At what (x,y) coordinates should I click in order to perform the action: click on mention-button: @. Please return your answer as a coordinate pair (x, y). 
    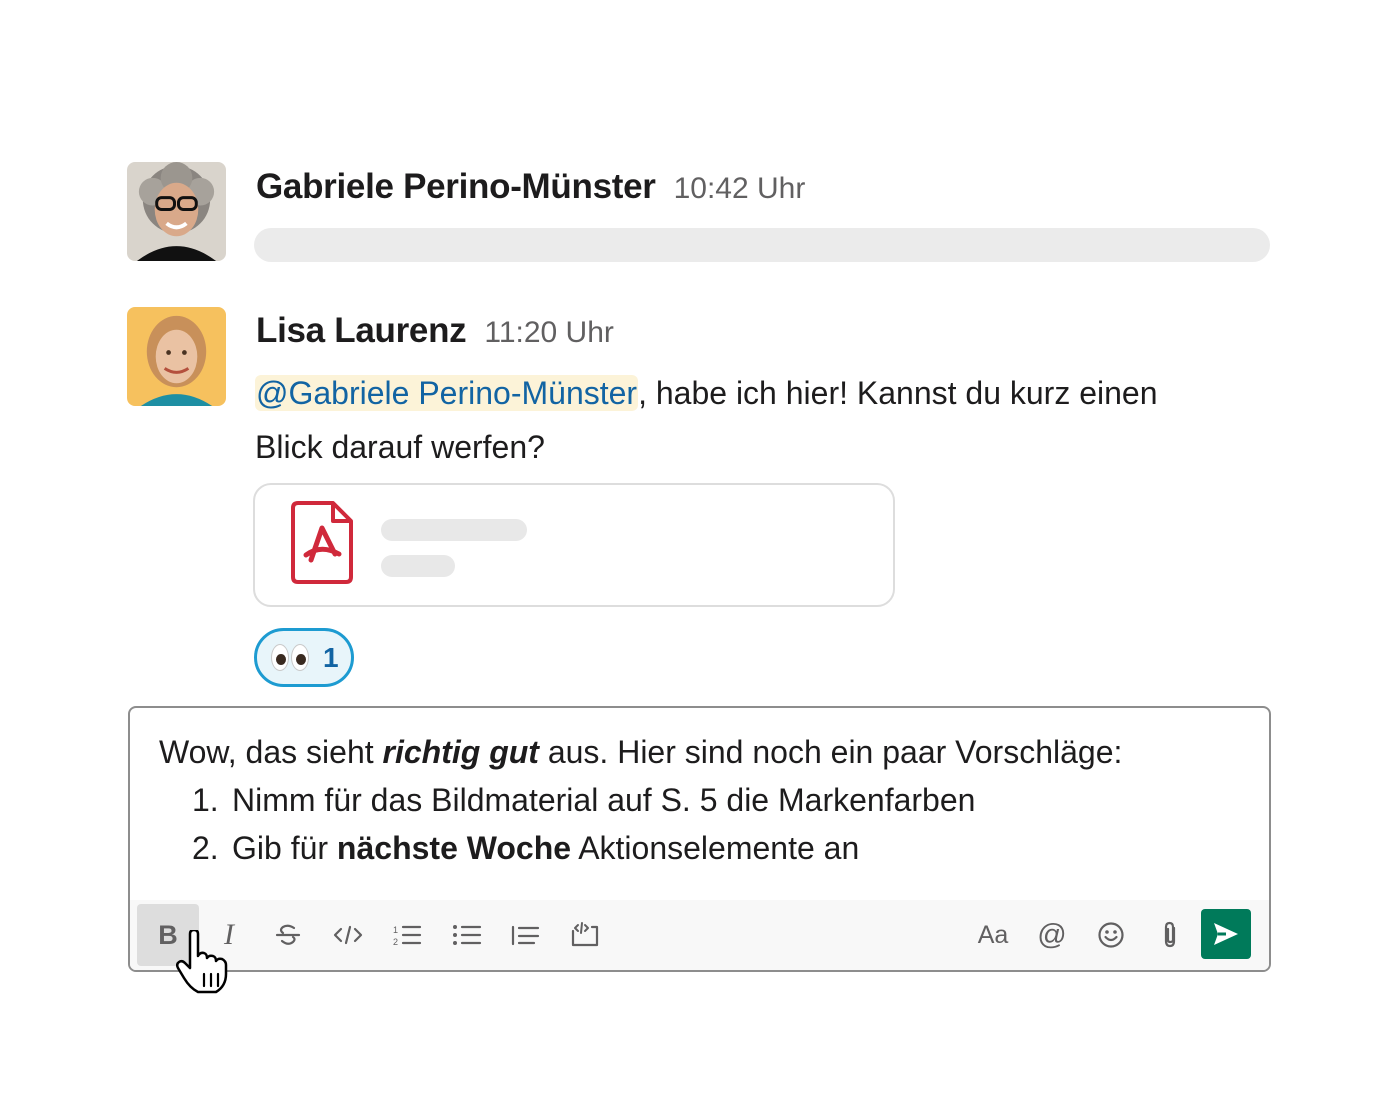
    Looking at the image, I should click on (1052, 935).